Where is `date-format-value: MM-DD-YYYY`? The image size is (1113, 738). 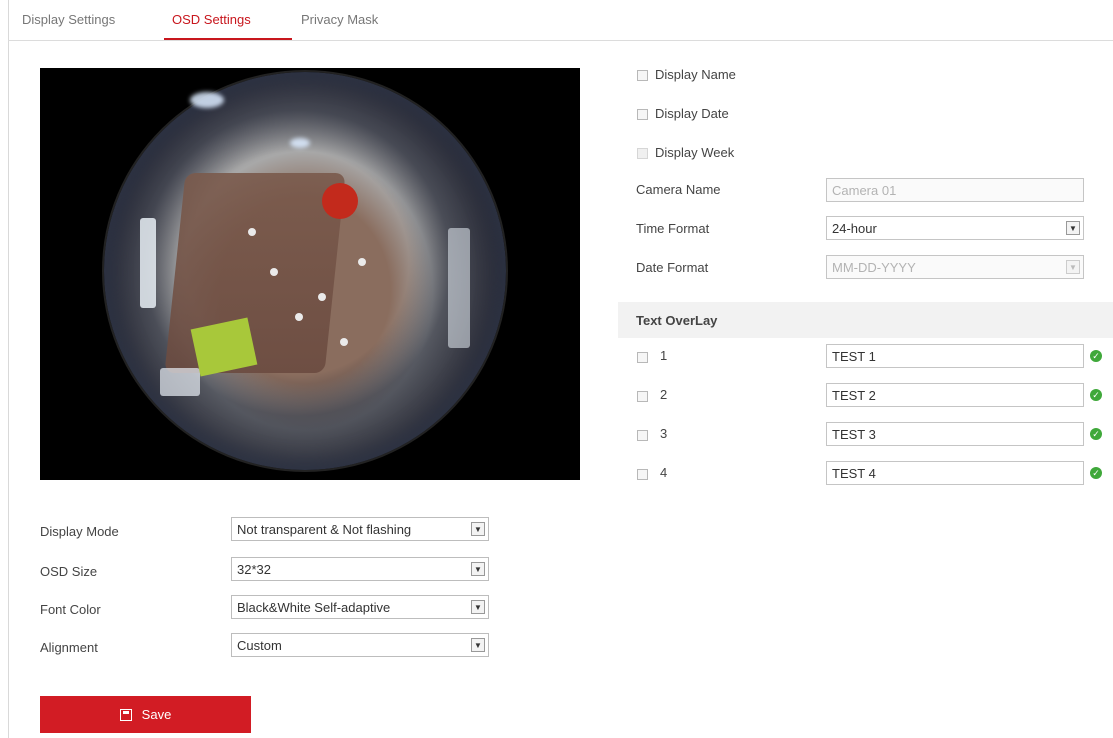 date-format-value: MM-DD-YYYY is located at coordinates (874, 267).